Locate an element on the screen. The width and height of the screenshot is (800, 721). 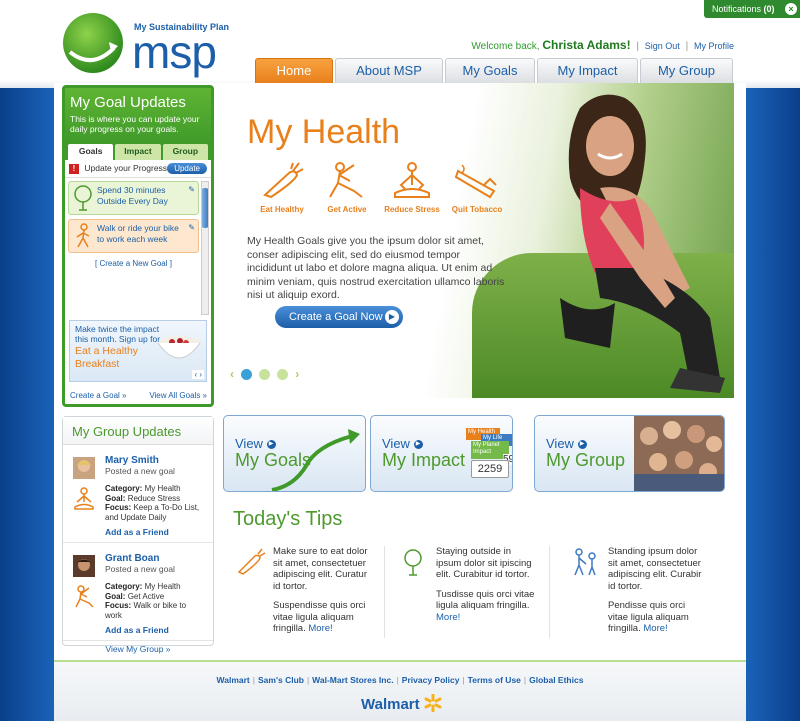
tab-impact: Impact is located at coordinates (138, 152).